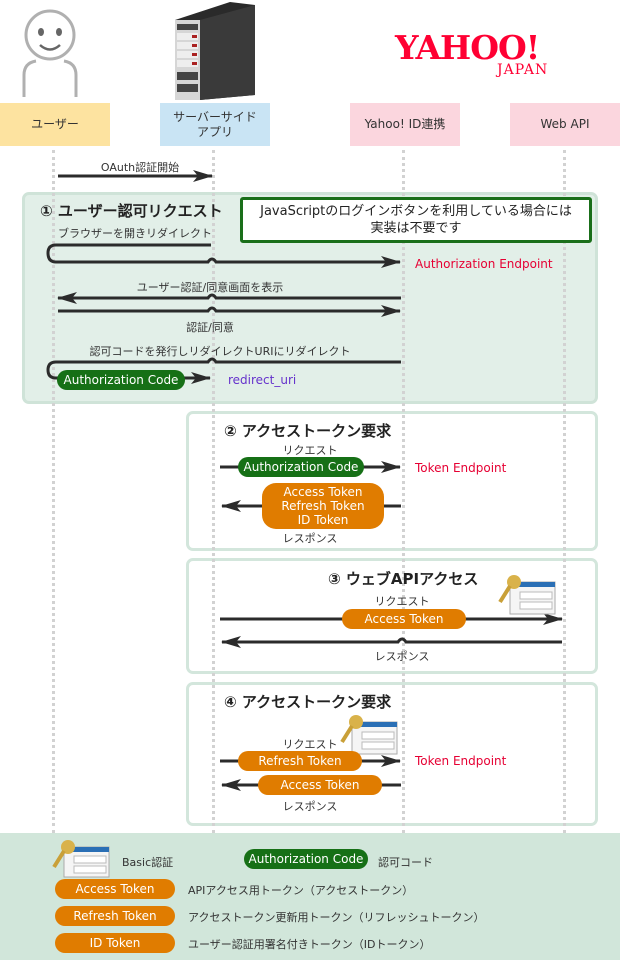 The width and height of the screenshot is (620, 960). I want to click on token-refresh: Refresh Token, so click(323, 506).